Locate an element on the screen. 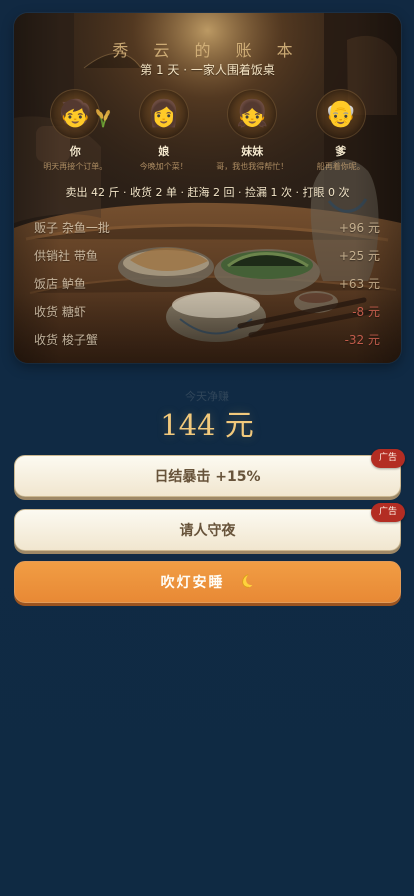  ledger-amount: +63 元 is located at coordinates (359, 283).